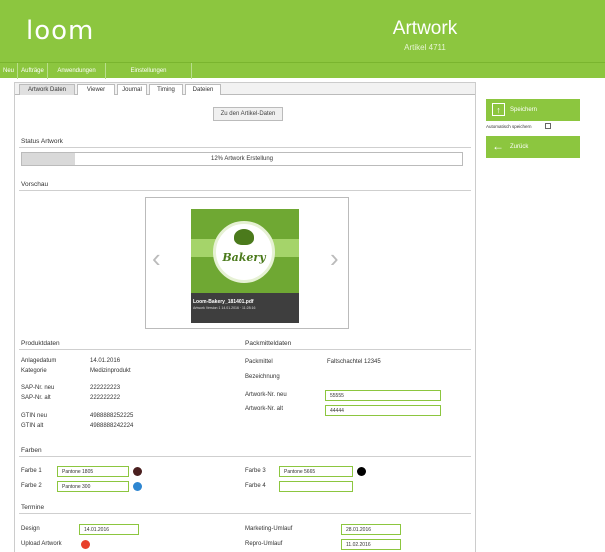 The width and height of the screenshot is (605, 552). Describe the element at coordinates (519, 147) in the screenshot. I see `back-label: Zurück` at that location.